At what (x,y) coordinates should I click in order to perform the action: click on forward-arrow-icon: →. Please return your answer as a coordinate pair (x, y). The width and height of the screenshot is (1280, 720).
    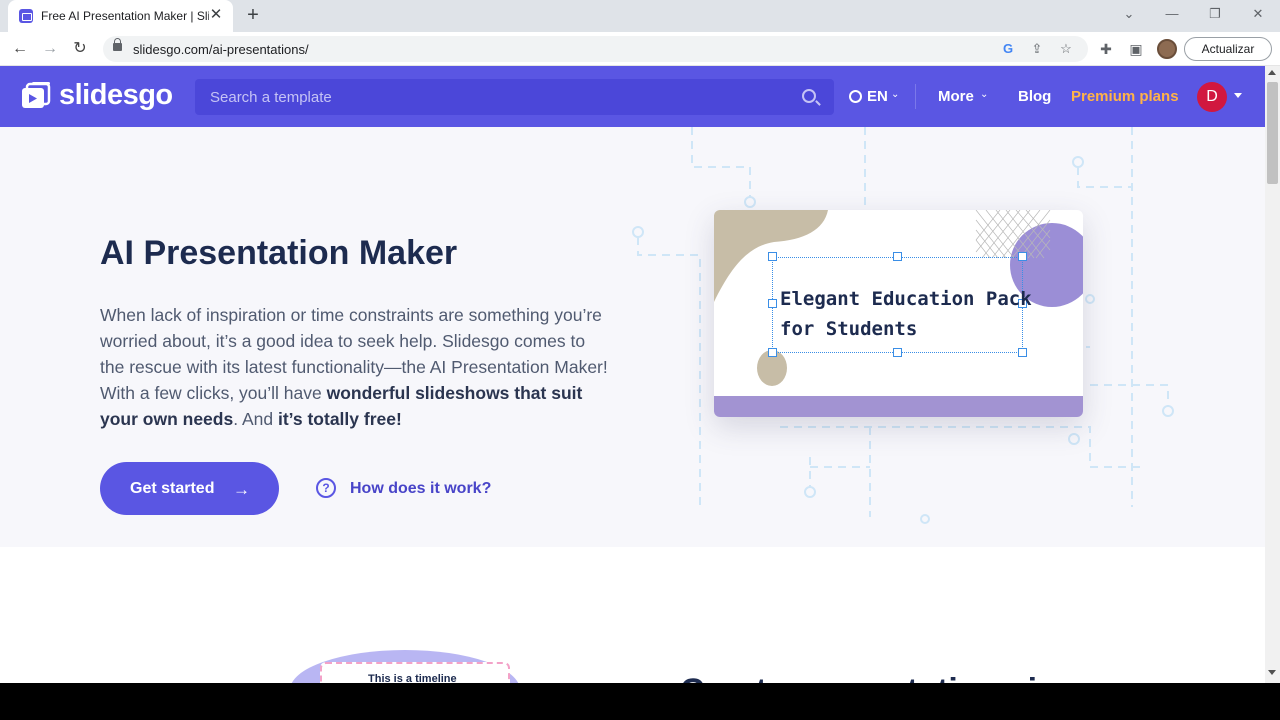
    Looking at the image, I should click on (50, 49).